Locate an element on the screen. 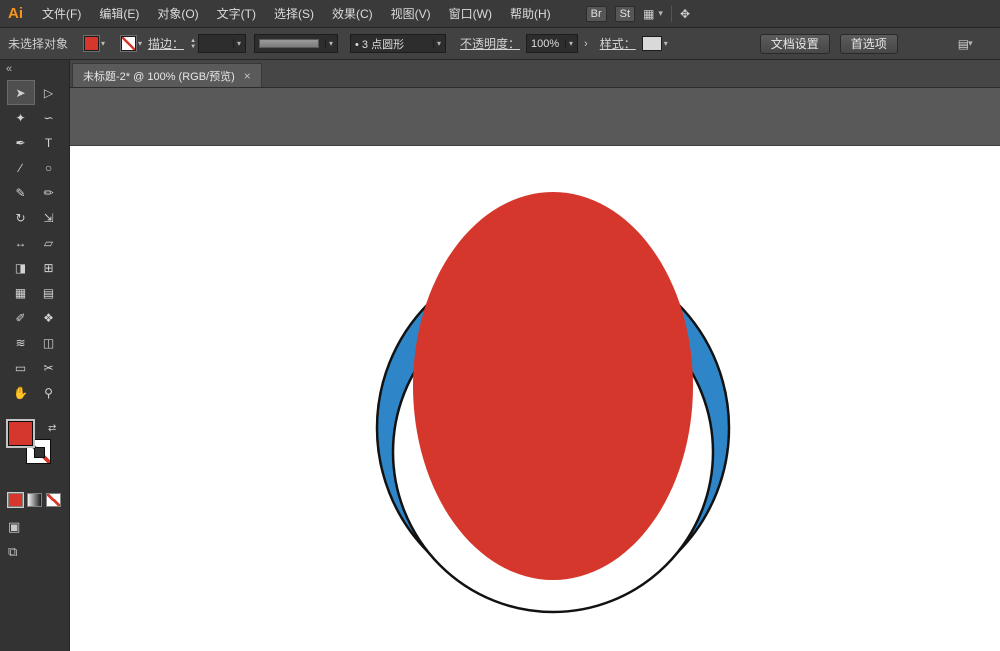 The width and height of the screenshot is (1000, 651). eyedropper-tool: ✐ is located at coordinates (21, 317).